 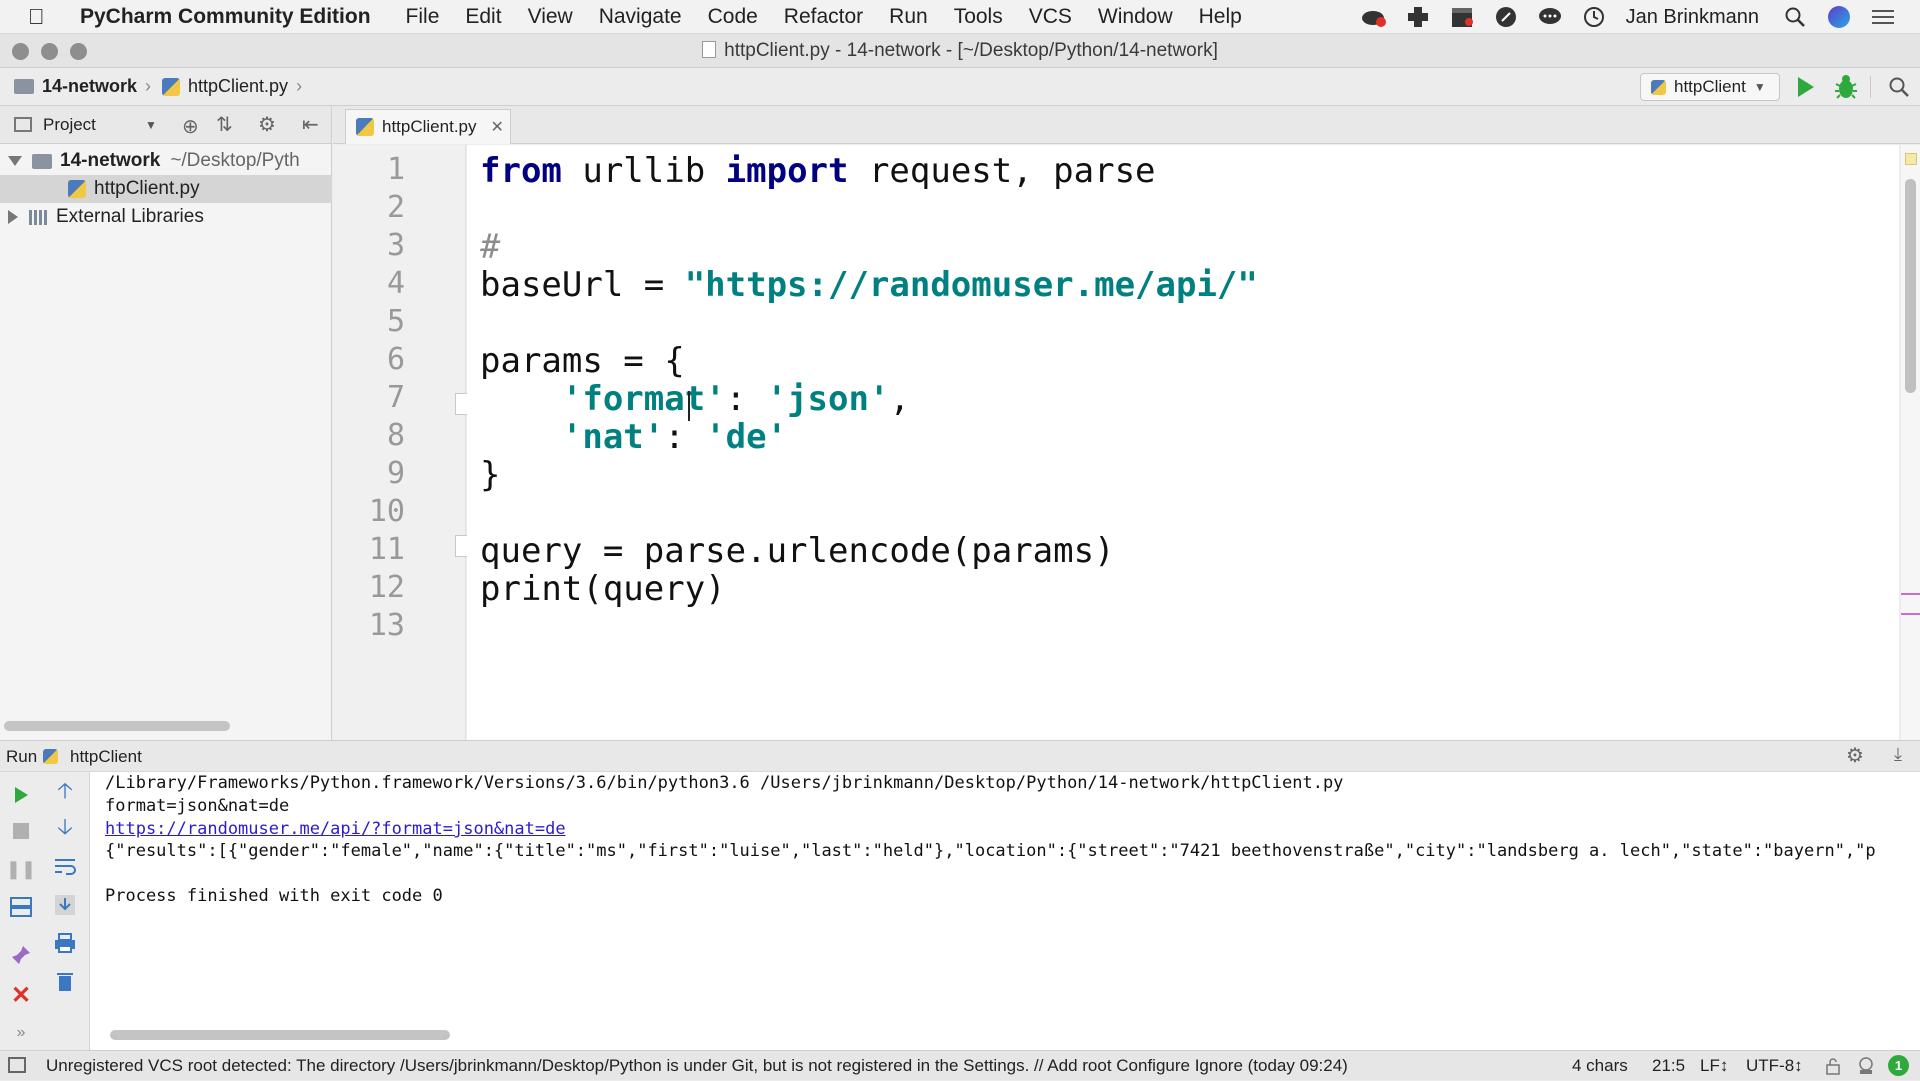 I want to click on editor-vertical-scrollbar, so click(x=1910, y=442).